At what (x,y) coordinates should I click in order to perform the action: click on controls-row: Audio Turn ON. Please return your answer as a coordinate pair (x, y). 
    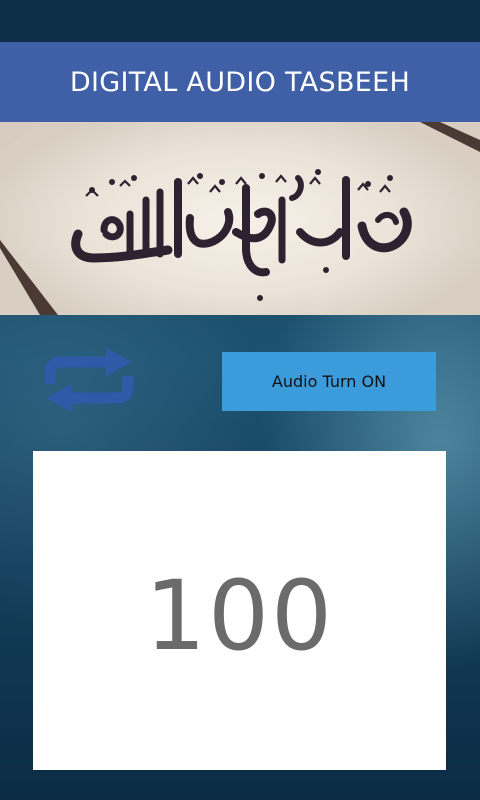
    Looking at the image, I should click on (240, 380).